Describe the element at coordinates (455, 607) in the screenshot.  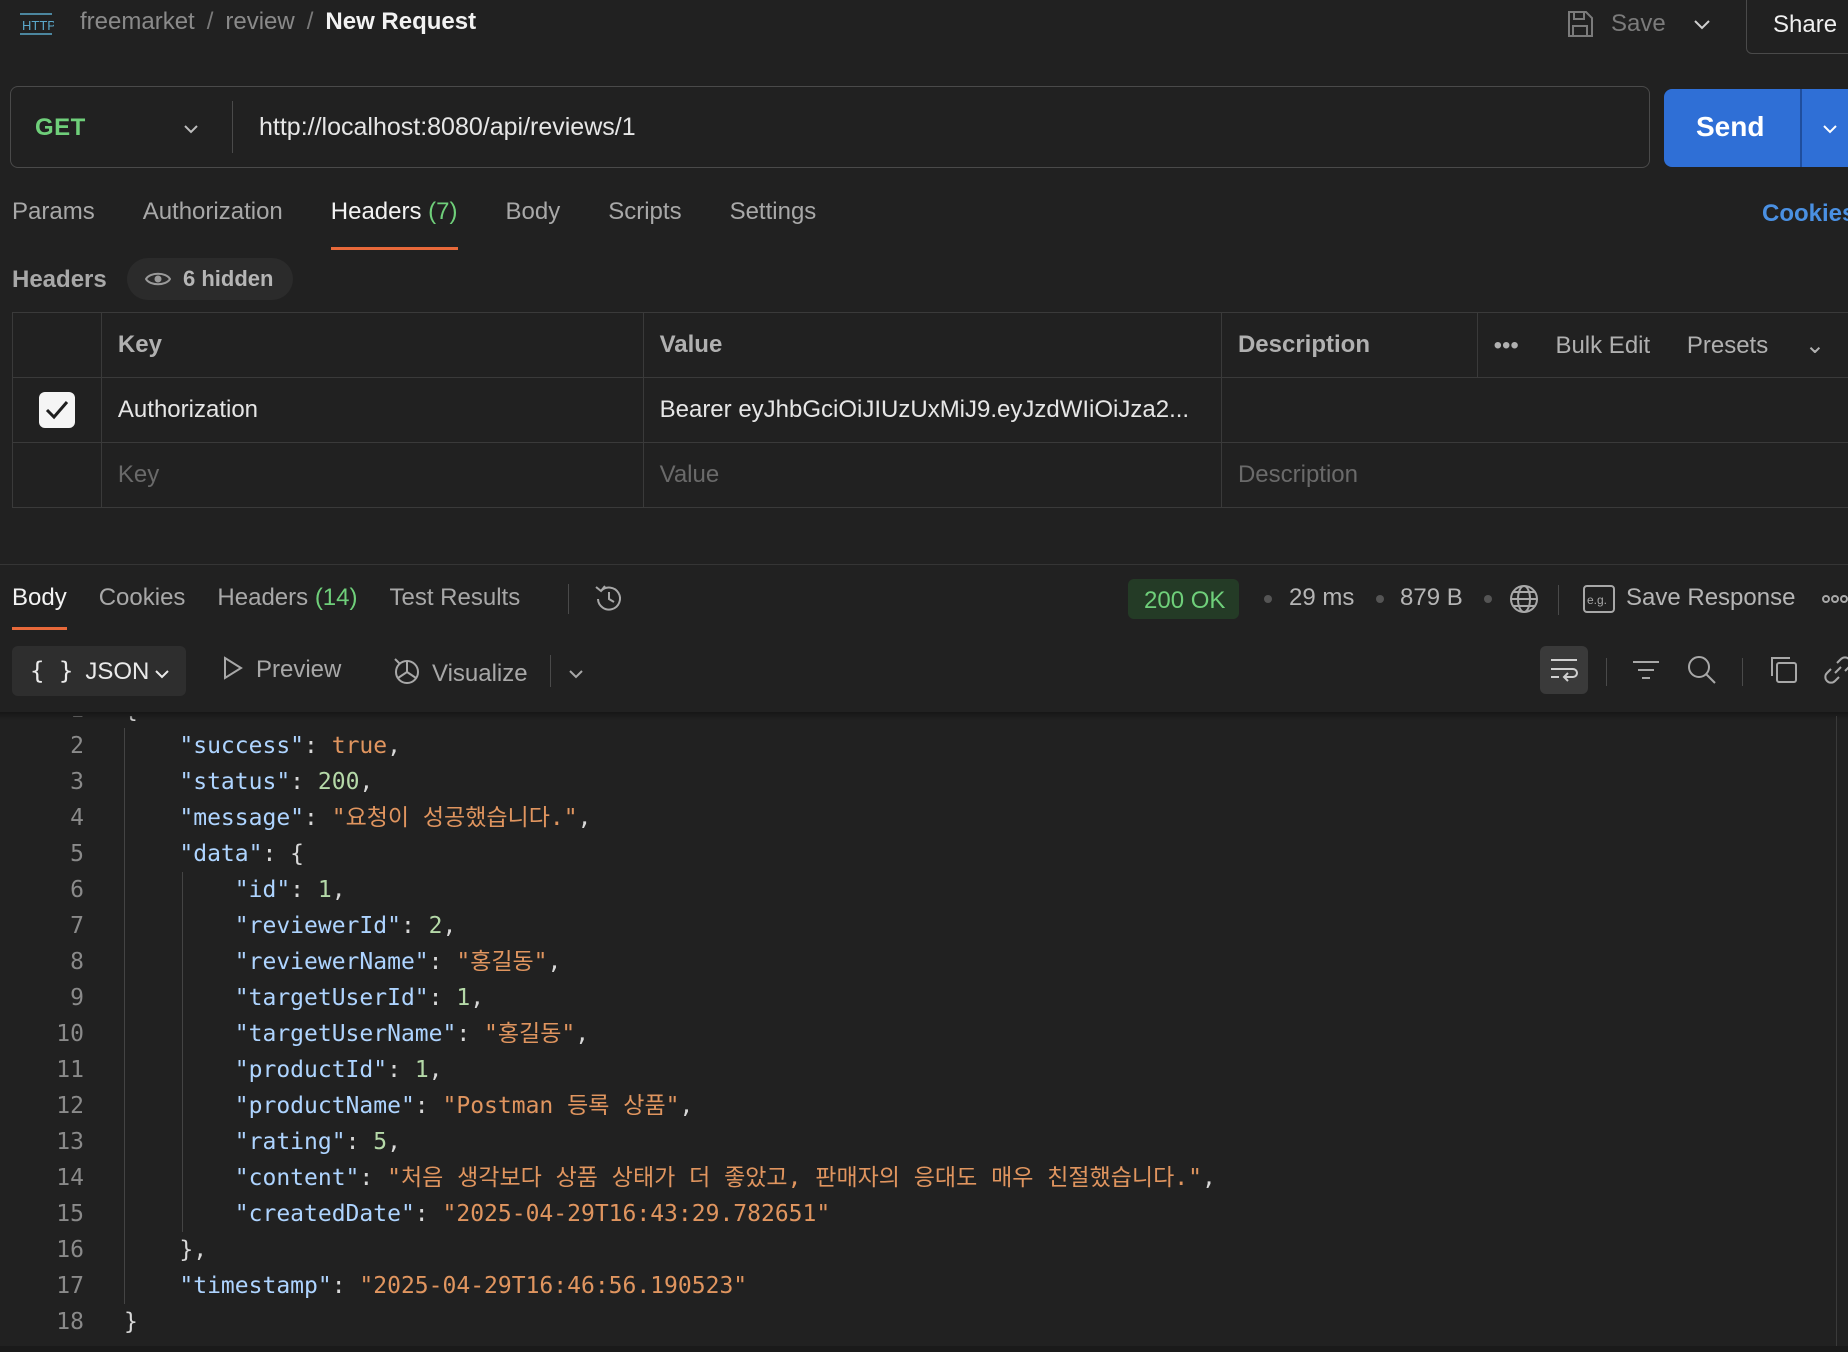
I see `tab-test-results: Test Results` at that location.